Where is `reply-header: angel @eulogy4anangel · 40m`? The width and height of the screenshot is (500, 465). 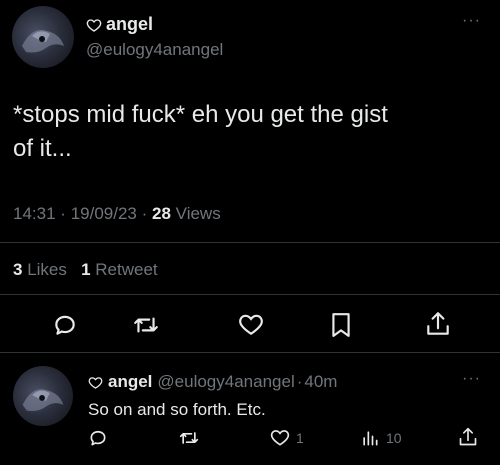
reply-header: angel @eulogy4anangel · 40m is located at coordinates (212, 382).